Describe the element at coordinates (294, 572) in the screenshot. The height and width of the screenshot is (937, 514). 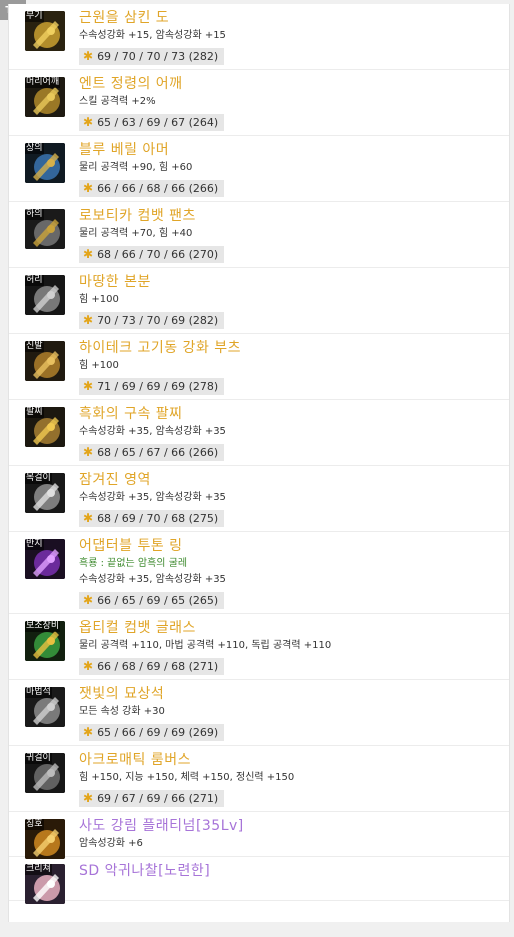
I see `item-stats: 흑룡 : 끝없는 암흑의 굴레 수속성강화 +35, 암속성강화 +35` at that location.